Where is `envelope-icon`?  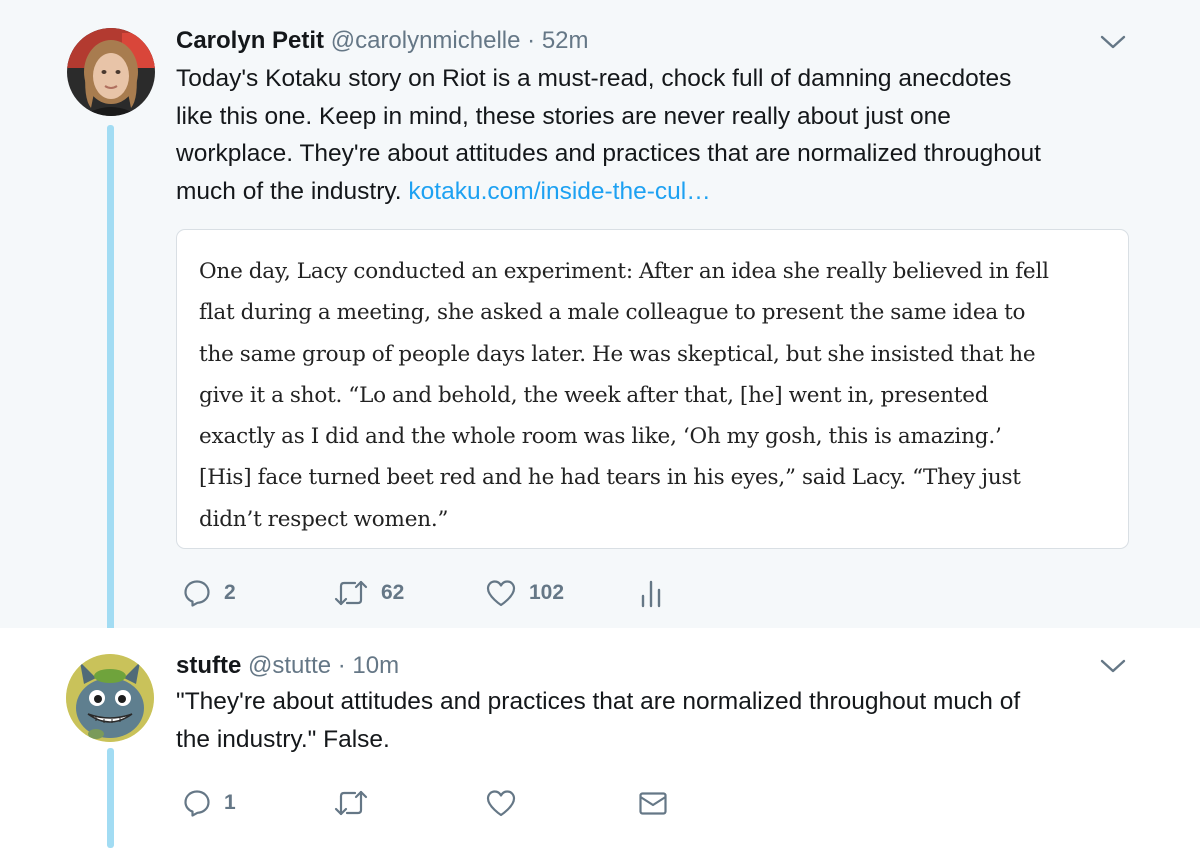 envelope-icon is located at coordinates (653, 803).